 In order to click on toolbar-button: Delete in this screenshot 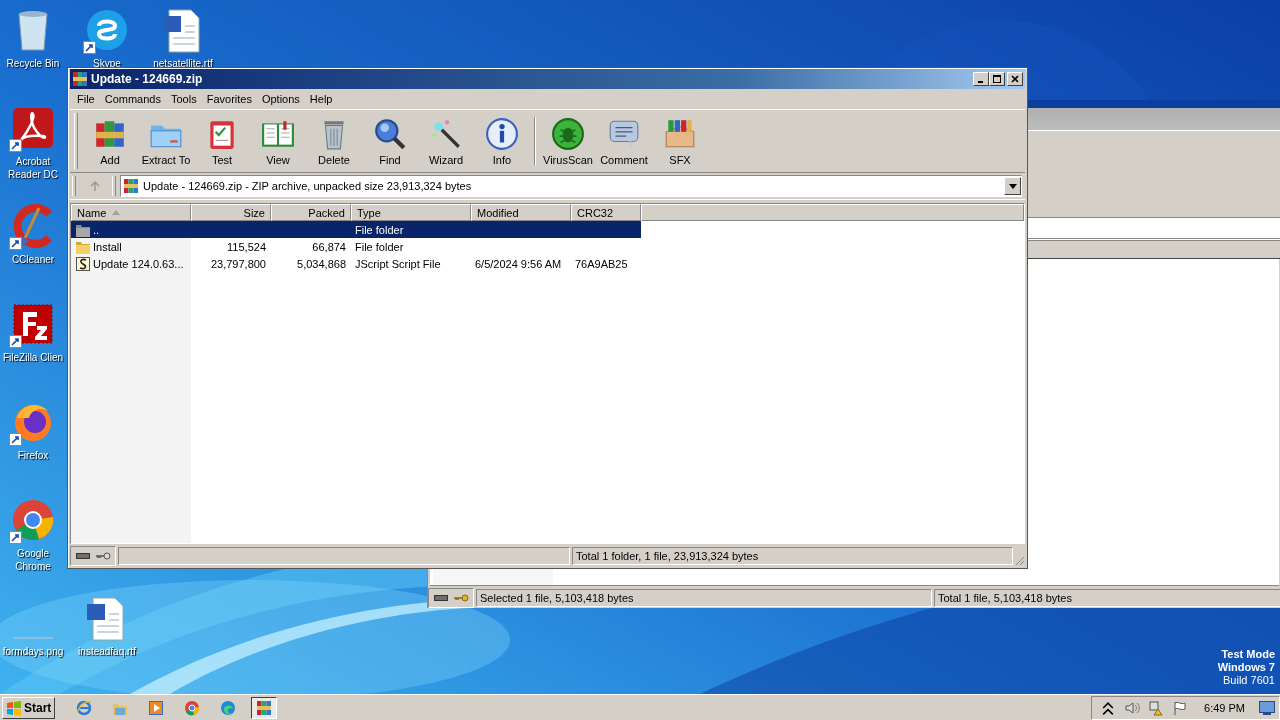, I will do `click(334, 141)`.